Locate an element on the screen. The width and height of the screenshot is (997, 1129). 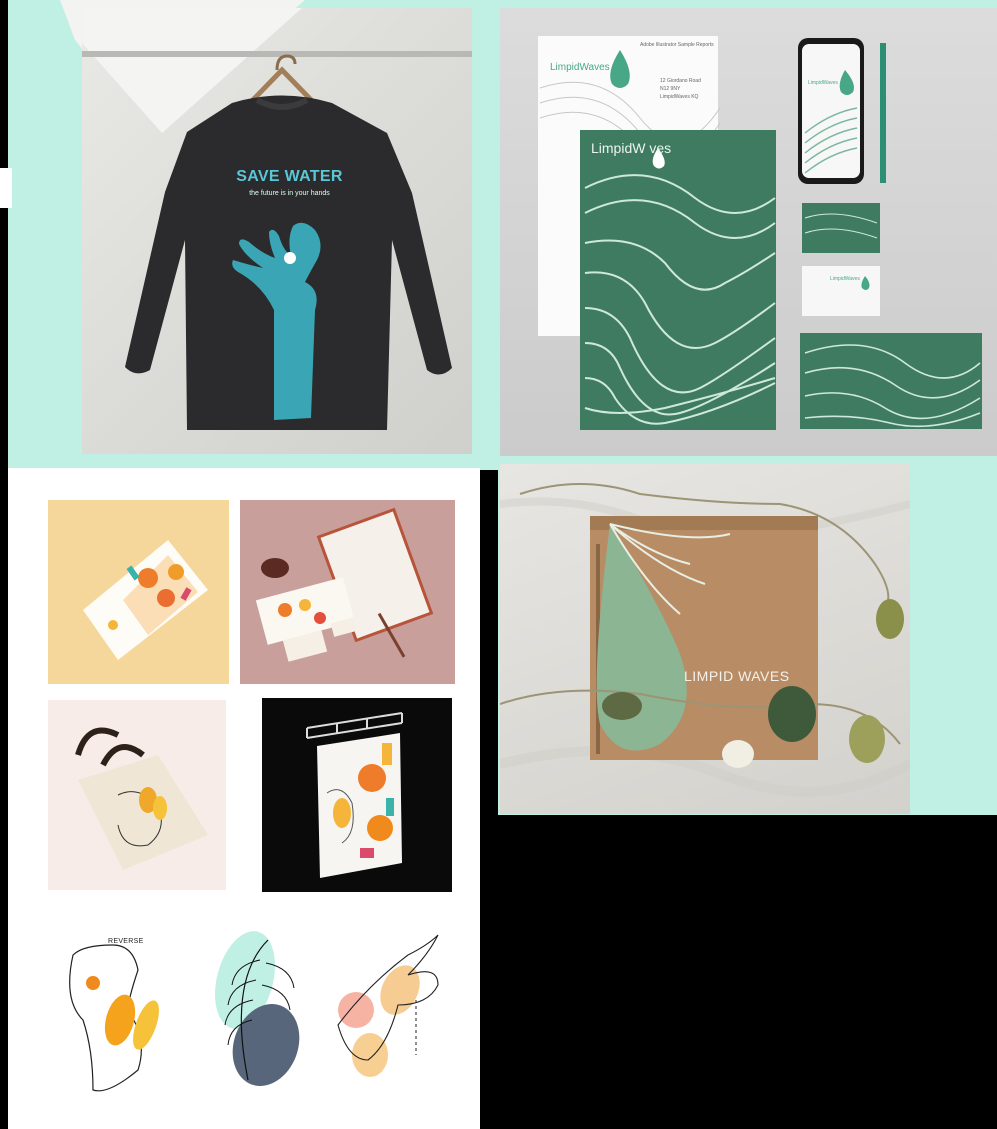
address-line-1: 12 Giordano Road is located at coordinates (680, 81).